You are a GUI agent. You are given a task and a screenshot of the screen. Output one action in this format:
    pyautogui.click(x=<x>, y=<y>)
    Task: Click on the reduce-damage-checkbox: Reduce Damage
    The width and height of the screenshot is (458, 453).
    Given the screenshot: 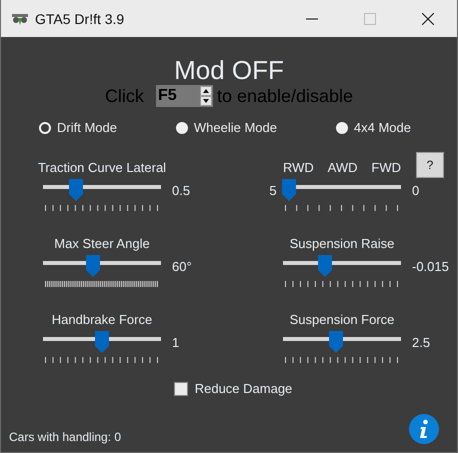 What is the action you would take?
    pyautogui.click(x=233, y=388)
    